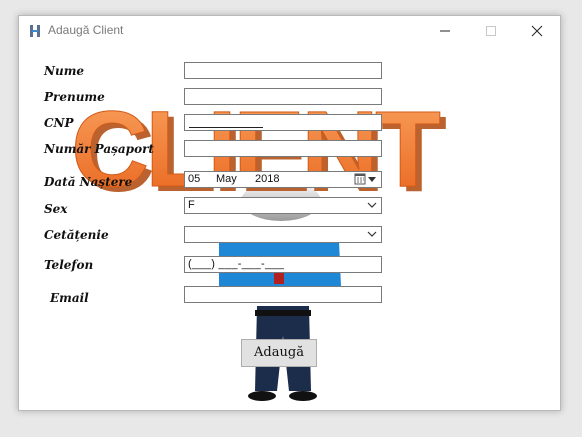 The image size is (582, 437). What do you see at coordinates (226, 179) in the screenshot?
I see `date-month: May` at bounding box center [226, 179].